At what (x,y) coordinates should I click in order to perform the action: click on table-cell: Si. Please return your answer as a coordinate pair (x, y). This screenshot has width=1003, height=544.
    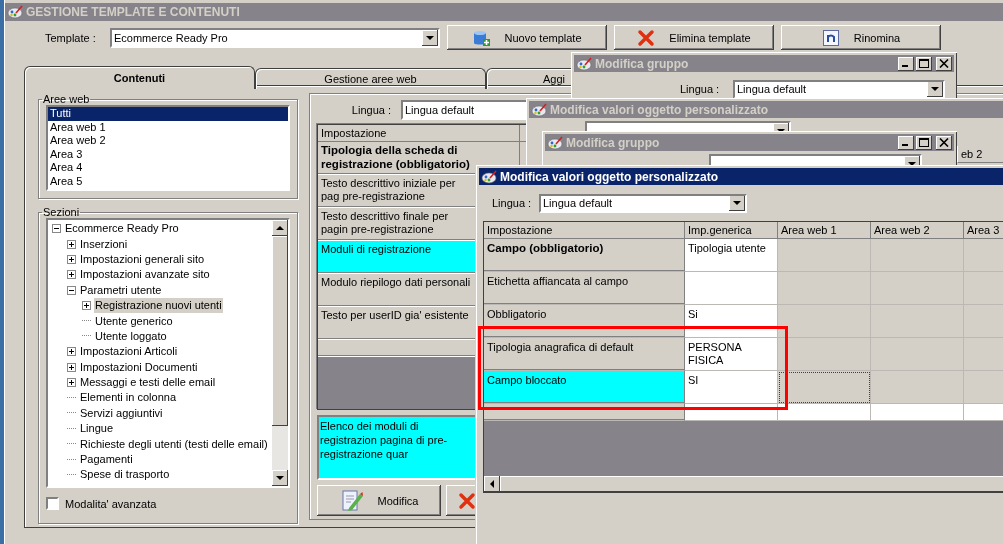
    Looking at the image, I should click on (731, 321).